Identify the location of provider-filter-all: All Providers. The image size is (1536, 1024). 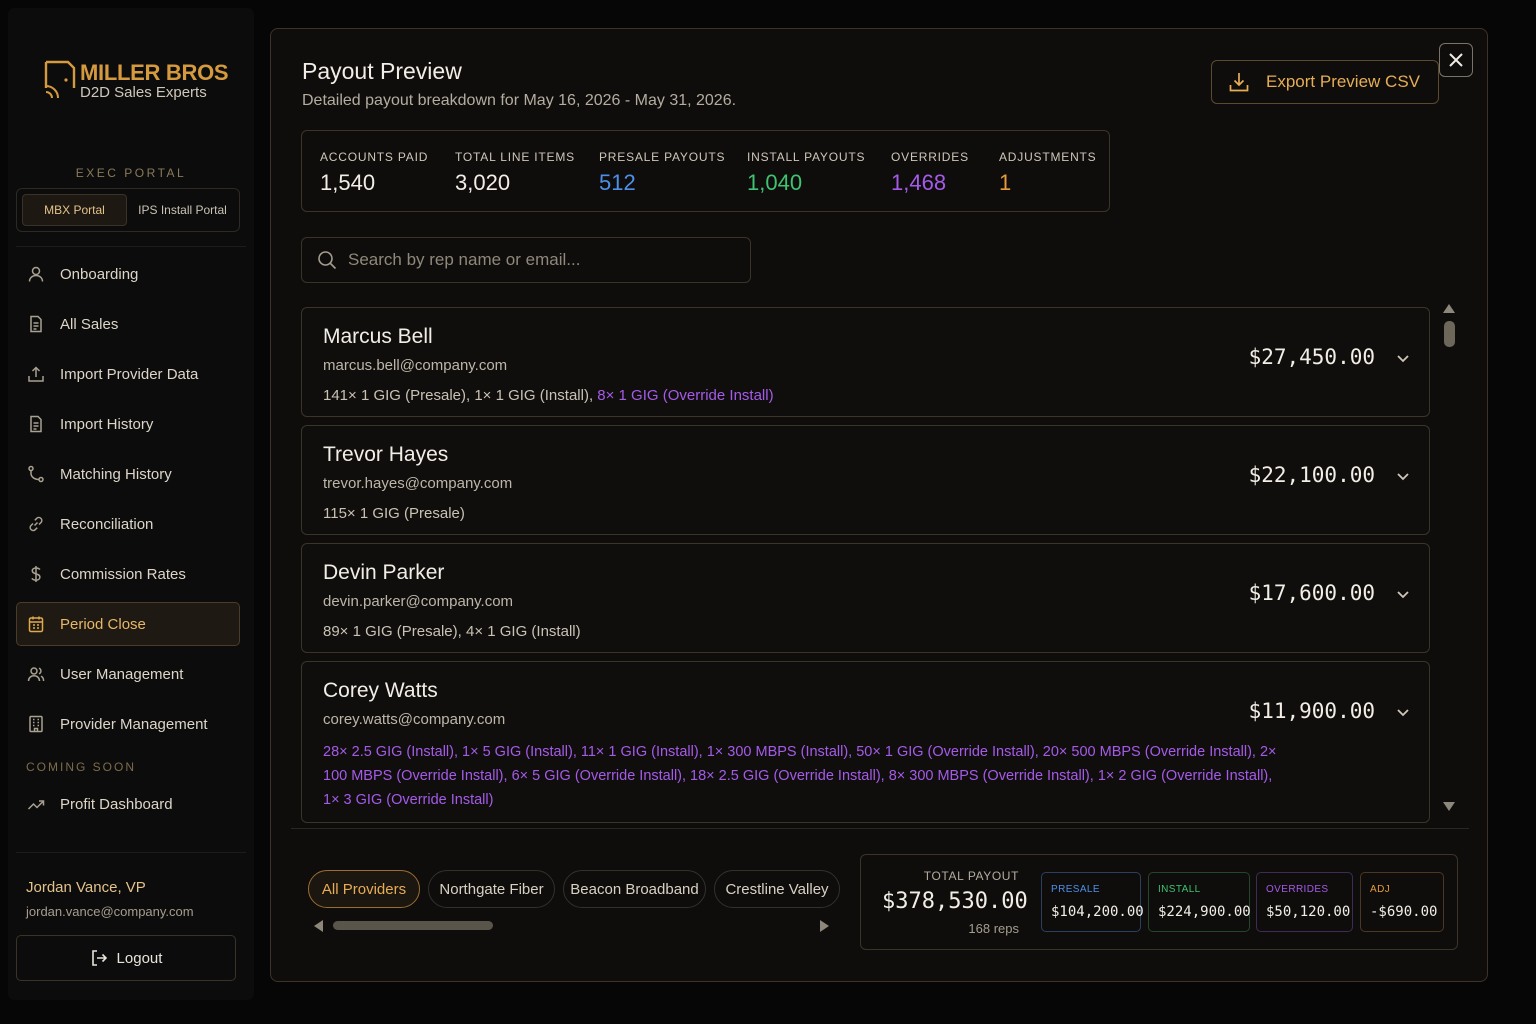
(364, 889).